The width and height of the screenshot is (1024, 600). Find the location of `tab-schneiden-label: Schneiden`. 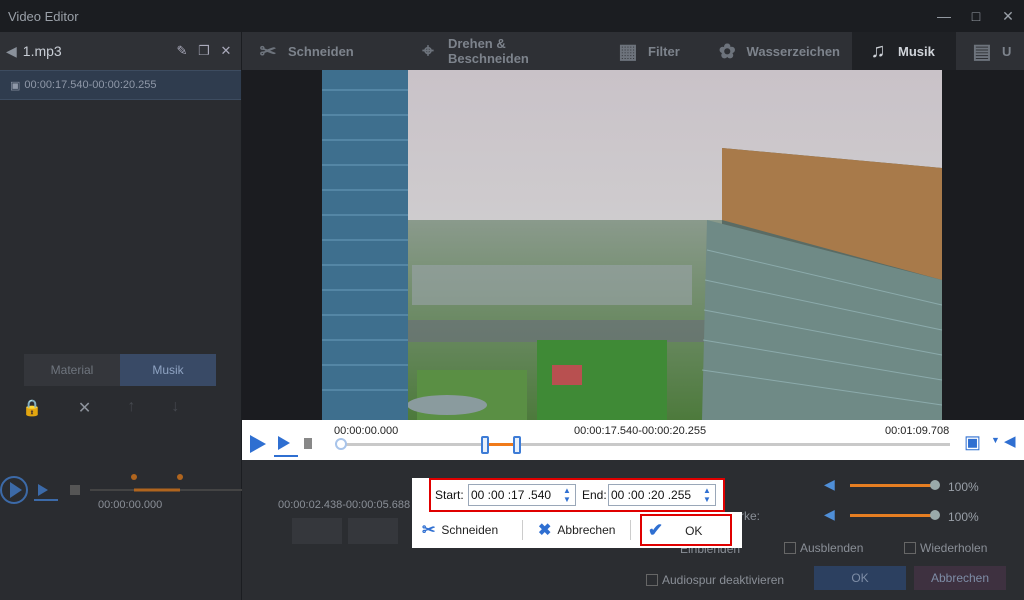

tab-schneiden-label: Schneiden is located at coordinates (321, 51).